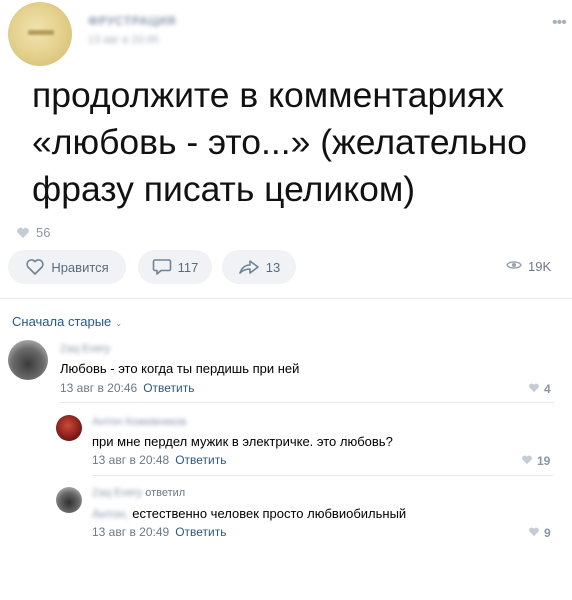  What do you see at coordinates (540, 266) in the screenshot?
I see `views-count: 19K` at bounding box center [540, 266].